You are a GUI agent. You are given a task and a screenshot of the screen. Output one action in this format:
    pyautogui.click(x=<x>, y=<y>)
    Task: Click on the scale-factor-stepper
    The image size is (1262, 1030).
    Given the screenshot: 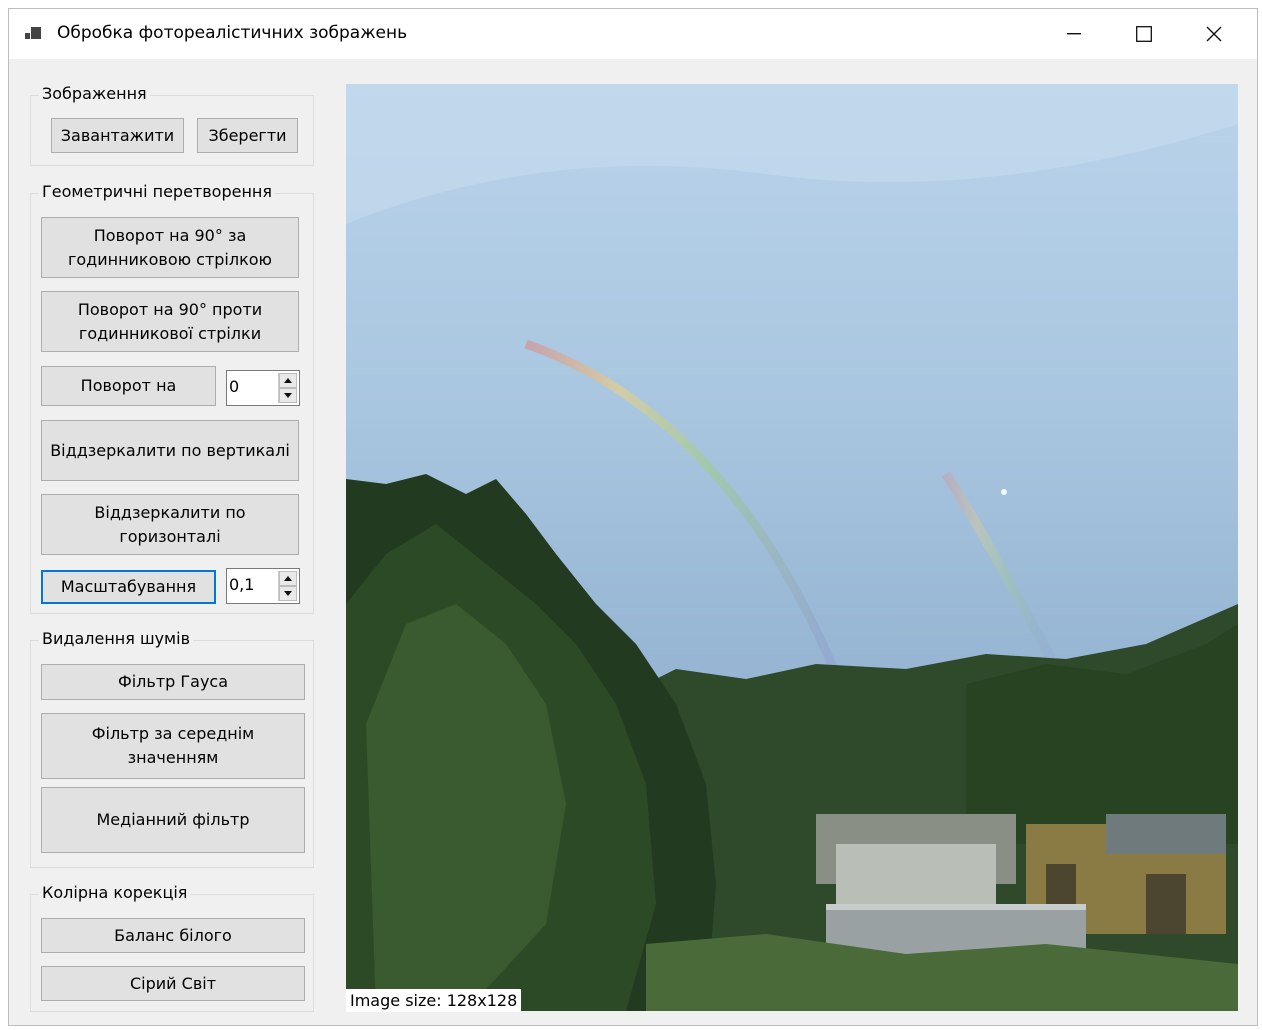 What is the action you would take?
    pyautogui.click(x=263, y=586)
    